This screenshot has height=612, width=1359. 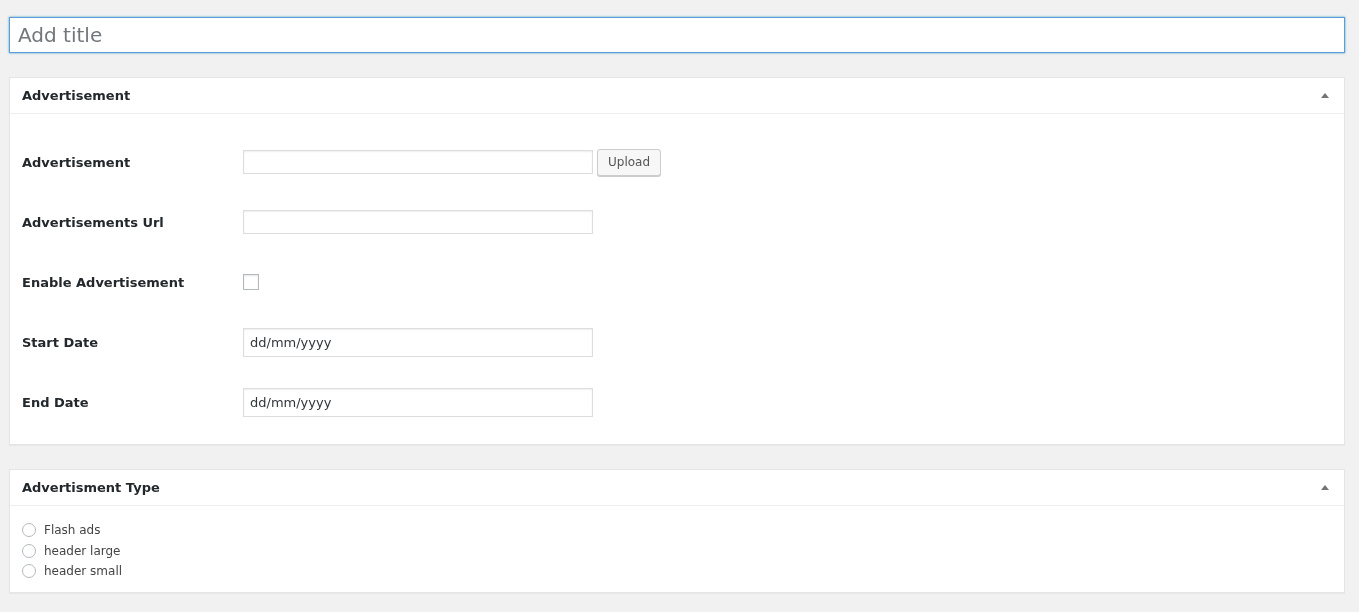 I want to click on radio-label: header small, so click(x=83, y=571).